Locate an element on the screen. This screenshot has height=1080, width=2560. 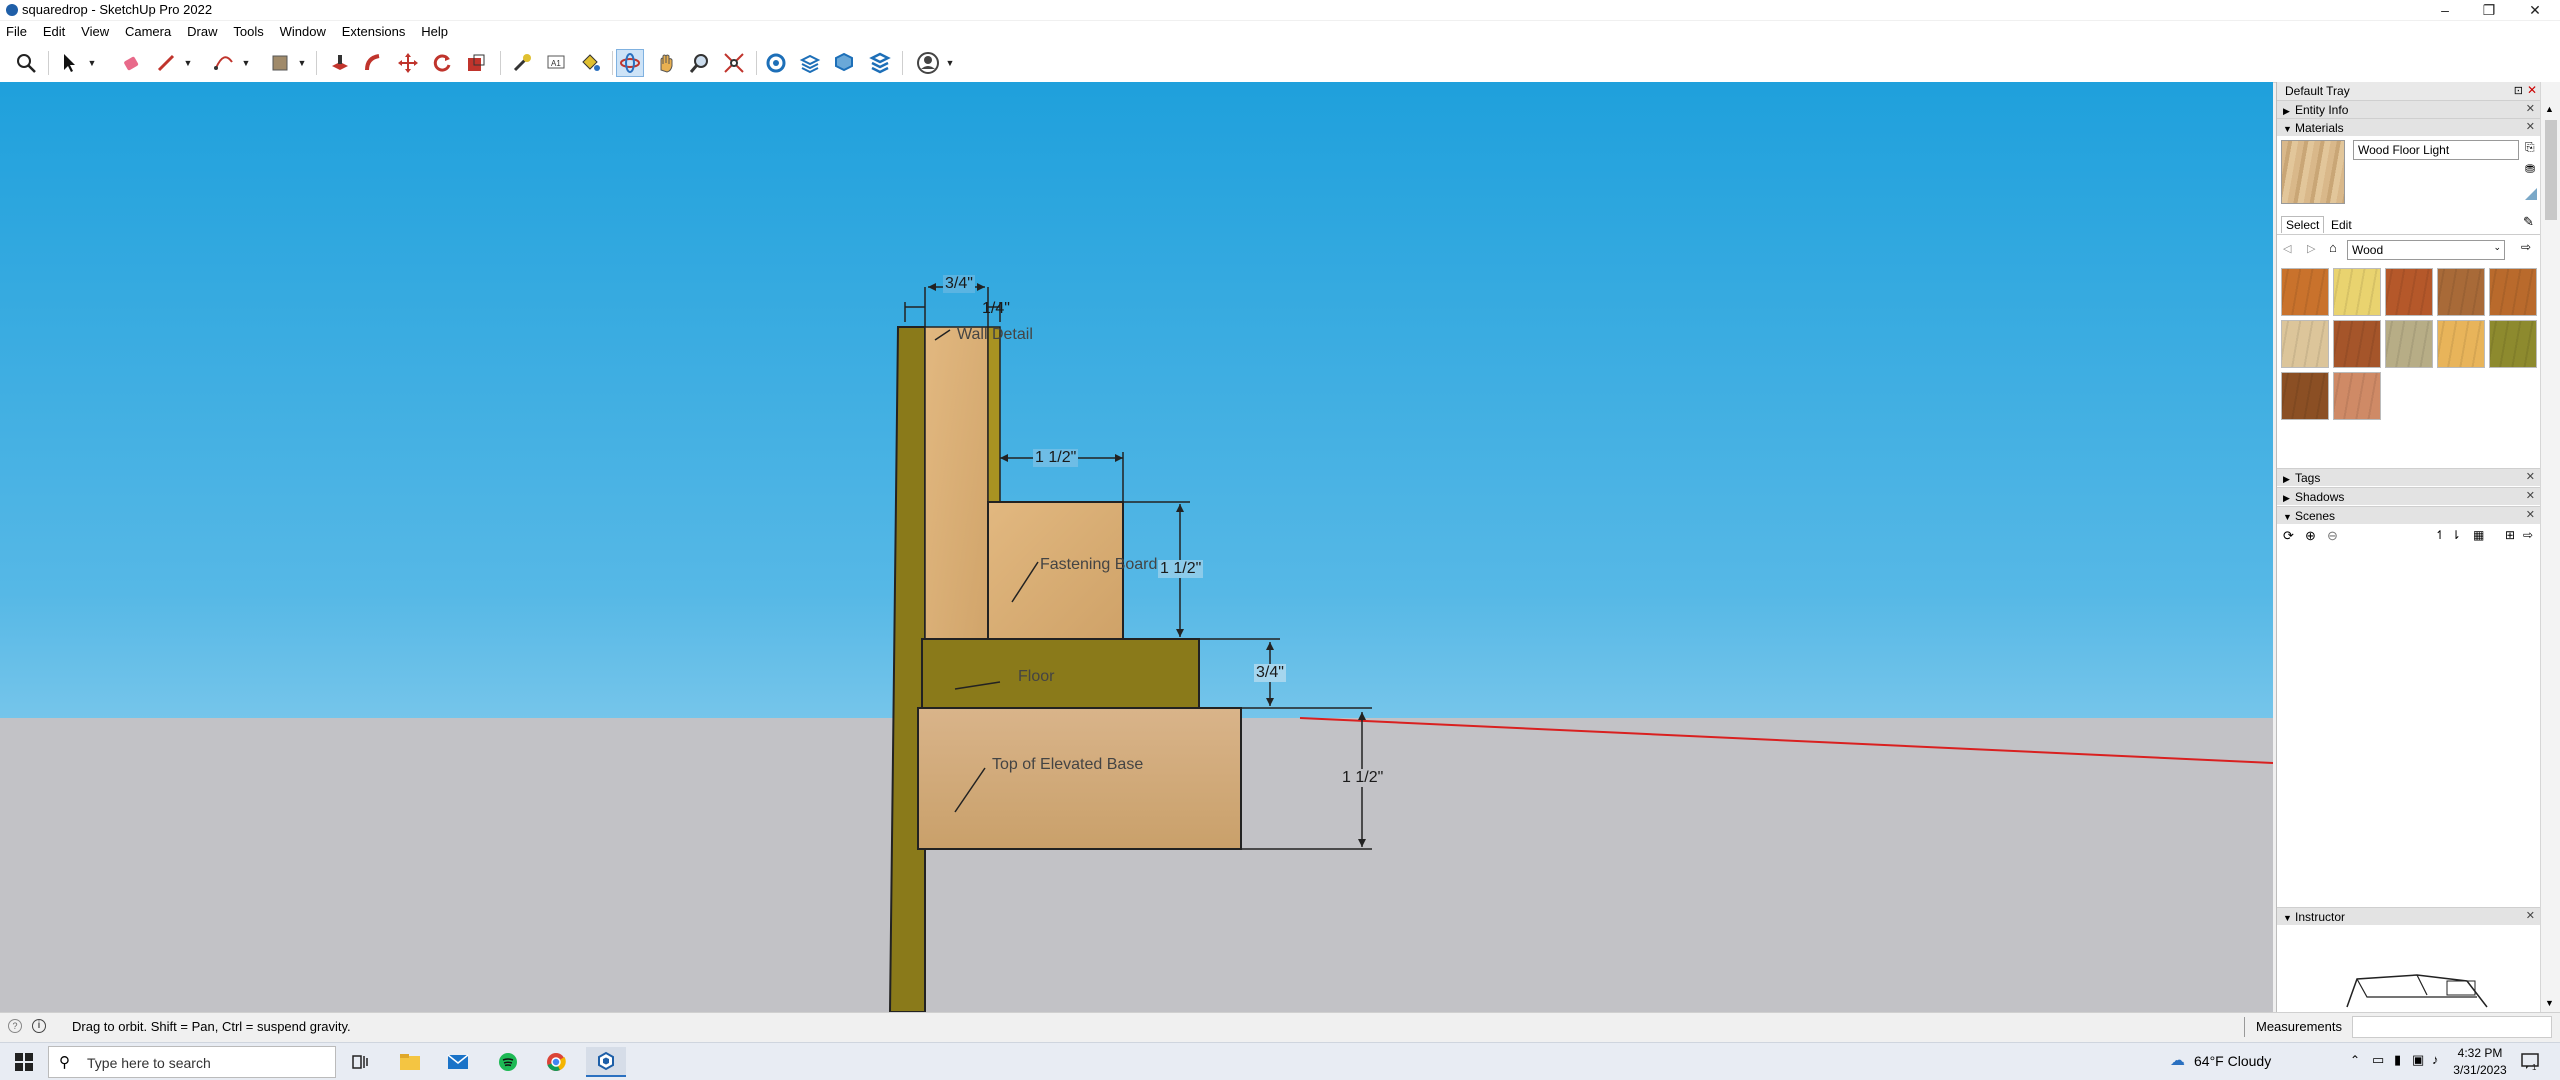
display-icon: ▣ is located at coordinates (2418, 1060).